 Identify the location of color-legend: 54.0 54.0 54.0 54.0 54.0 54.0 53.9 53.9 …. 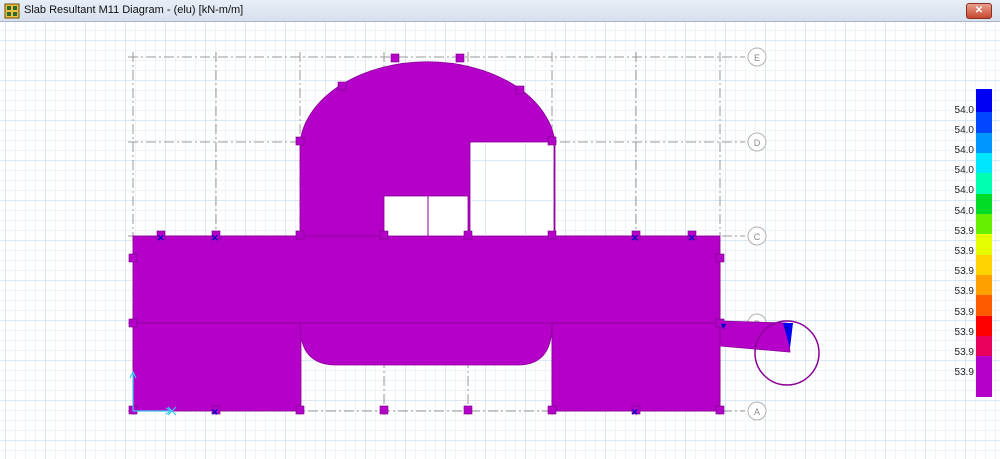
(968, 243).